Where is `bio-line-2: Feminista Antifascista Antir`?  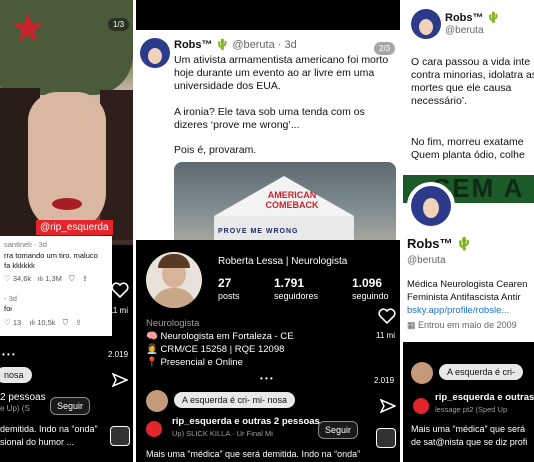 bio-line-2: Feminista Antifascista Antir is located at coordinates (464, 297).